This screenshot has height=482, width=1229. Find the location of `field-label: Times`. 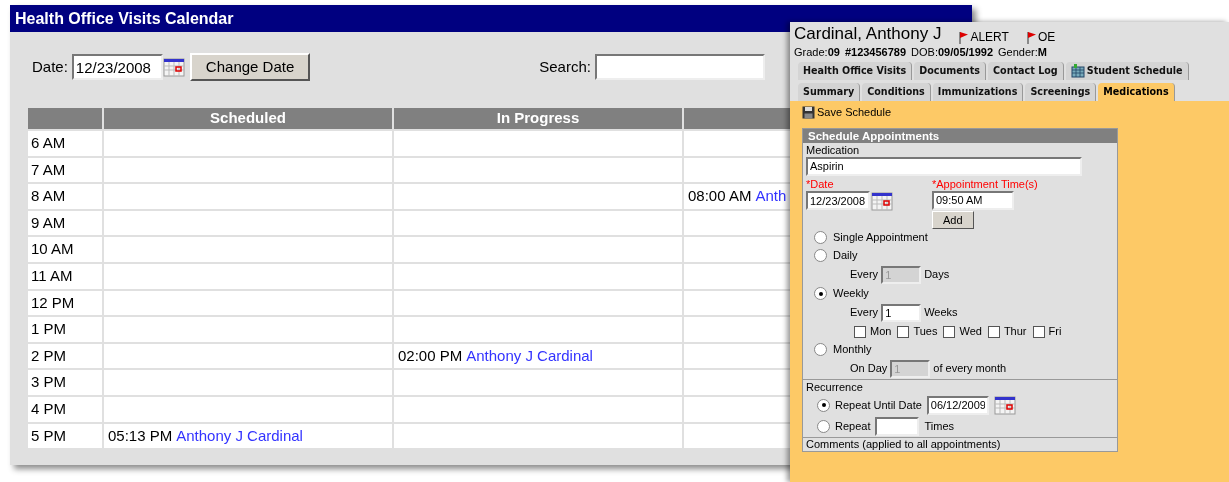

field-label: Times is located at coordinates (939, 426).